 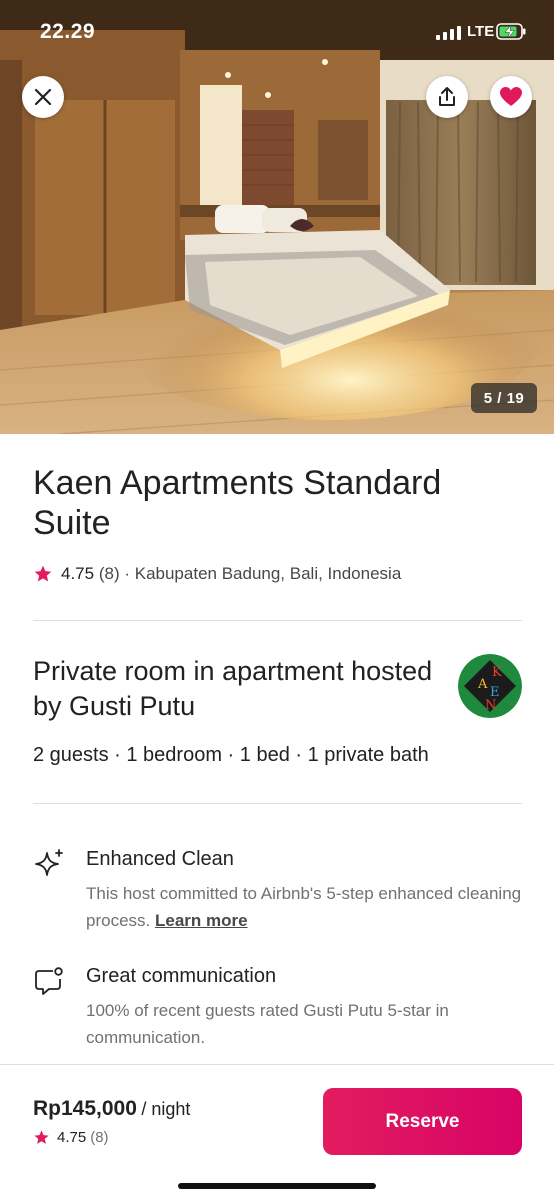 What do you see at coordinates (166, 1109) in the screenshot?
I see `price-unit: / night` at bounding box center [166, 1109].